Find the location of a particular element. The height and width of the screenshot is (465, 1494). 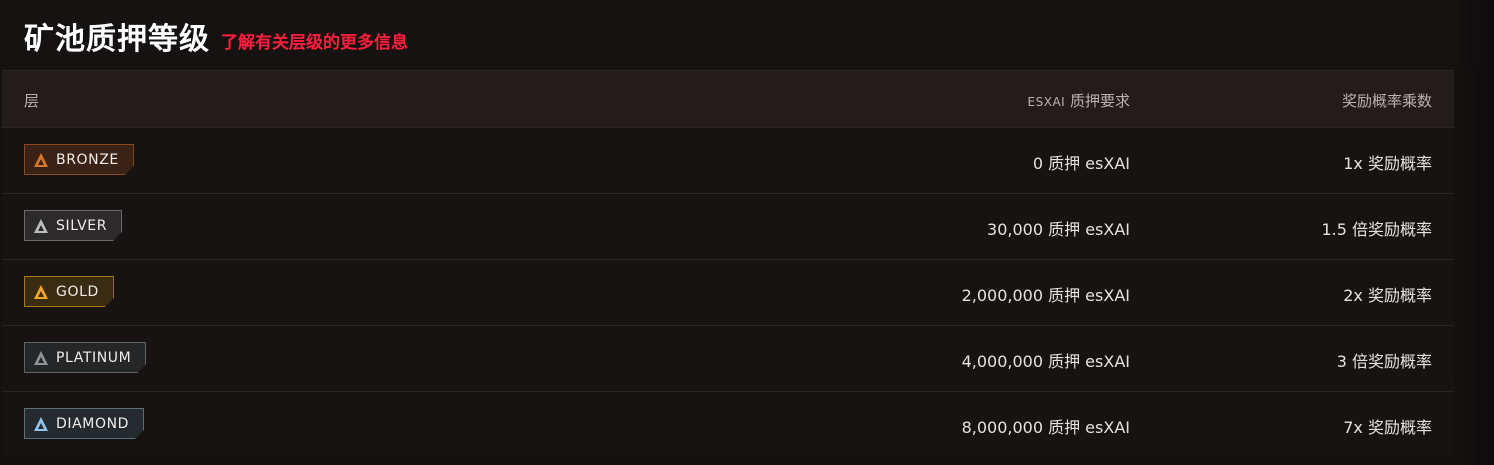

tier-name: DIAMOND is located at coordinates (93, 423).